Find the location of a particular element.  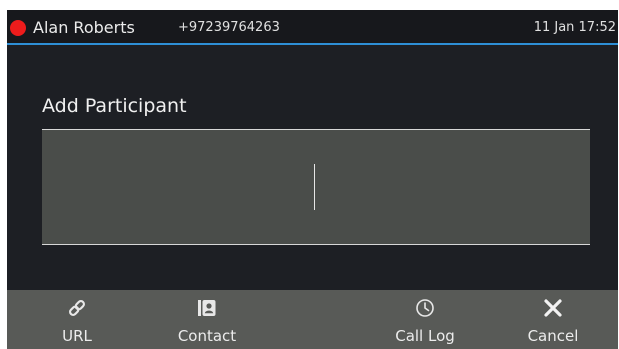

call-status-indicator is located at coordinates (18, 28).